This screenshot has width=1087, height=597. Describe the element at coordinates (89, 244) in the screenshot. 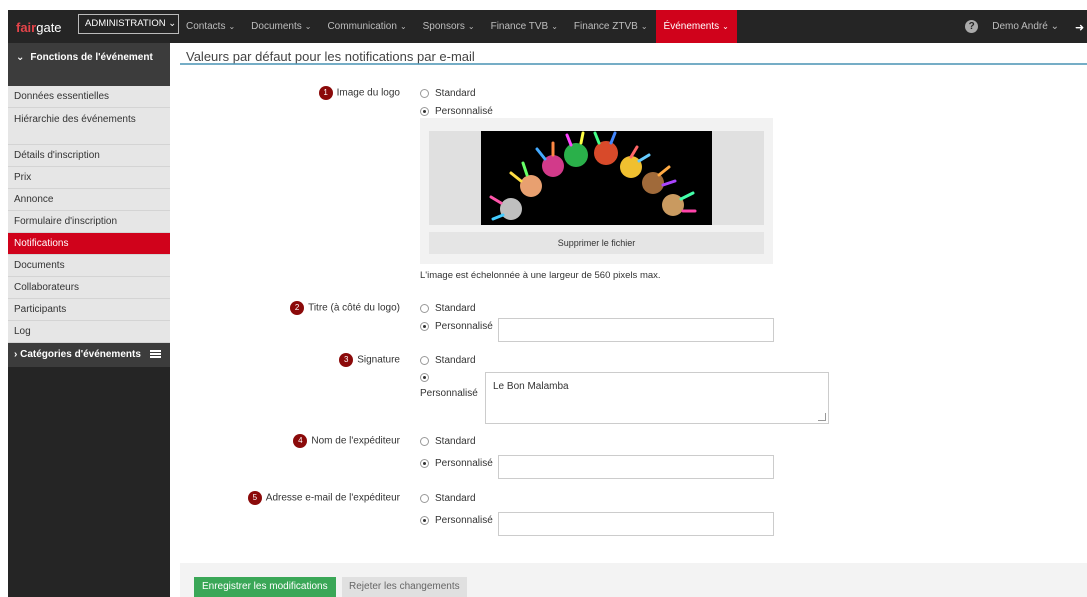

I see `sidebar-item-notifications: Notifications` at that location.